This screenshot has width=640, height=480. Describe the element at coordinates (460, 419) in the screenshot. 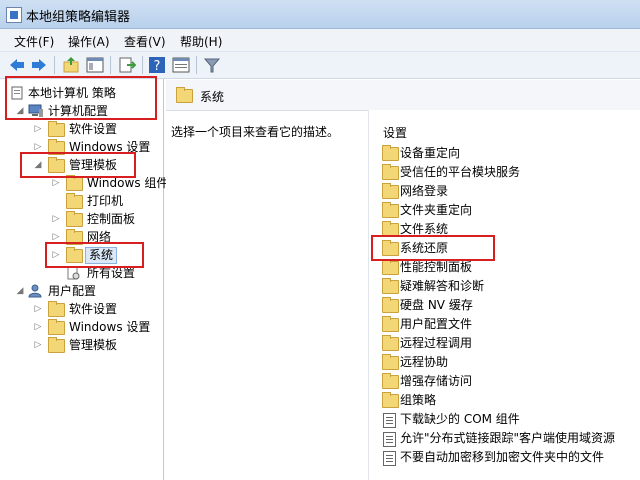

I see `settings-item-label: 下载缺少的 COM 组件` at that location.